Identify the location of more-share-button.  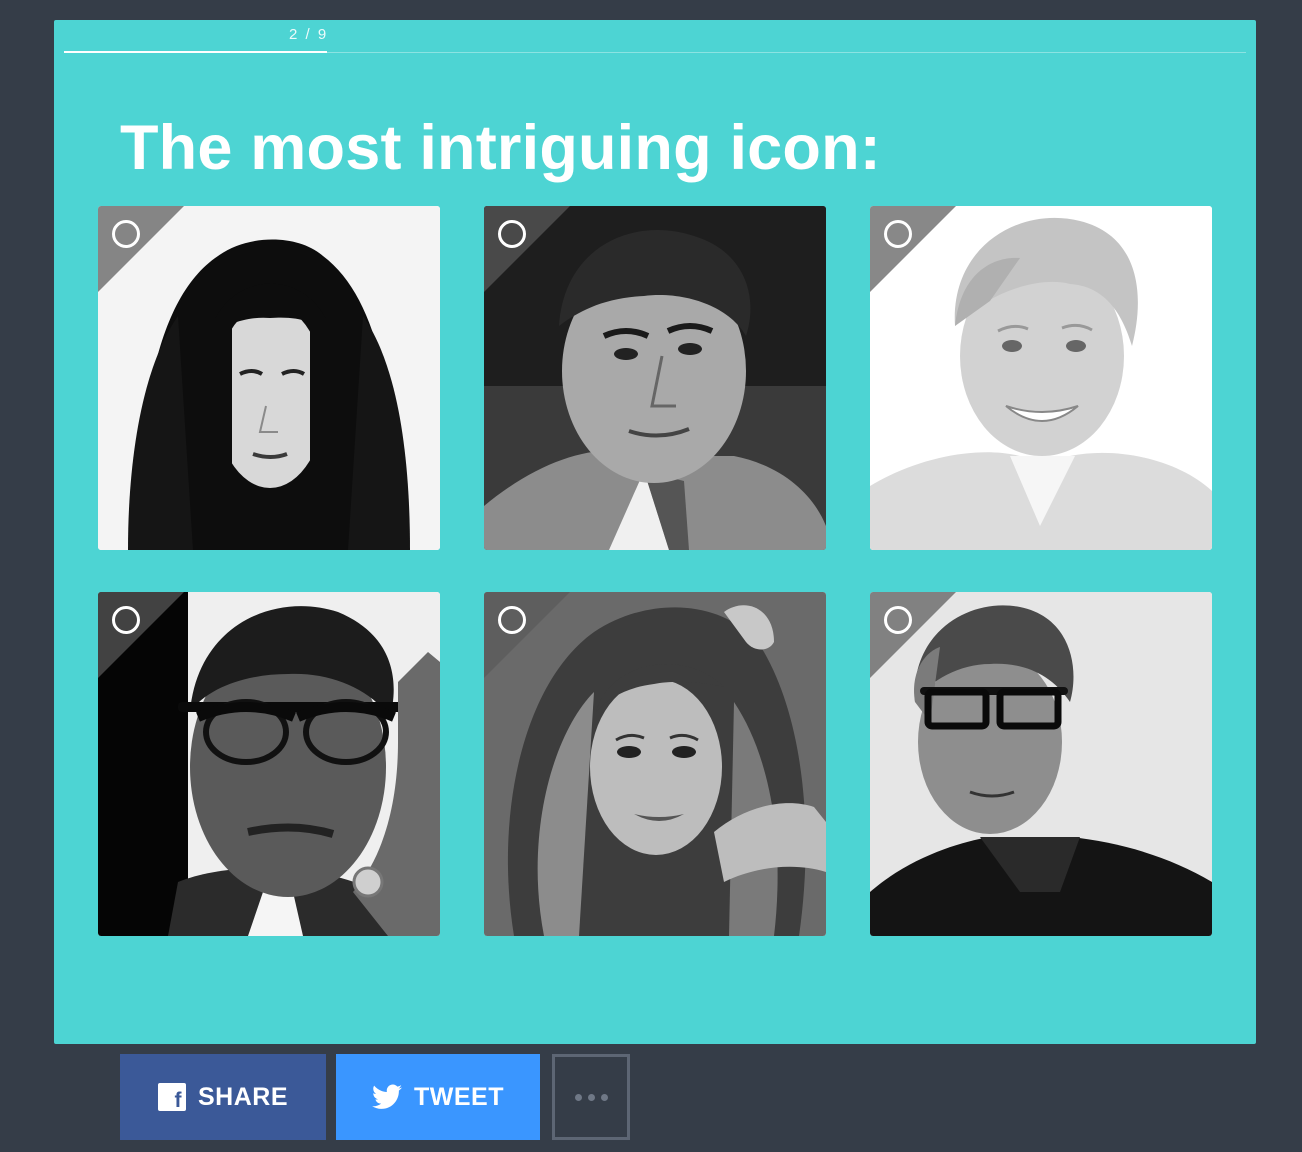
(591, 1097).